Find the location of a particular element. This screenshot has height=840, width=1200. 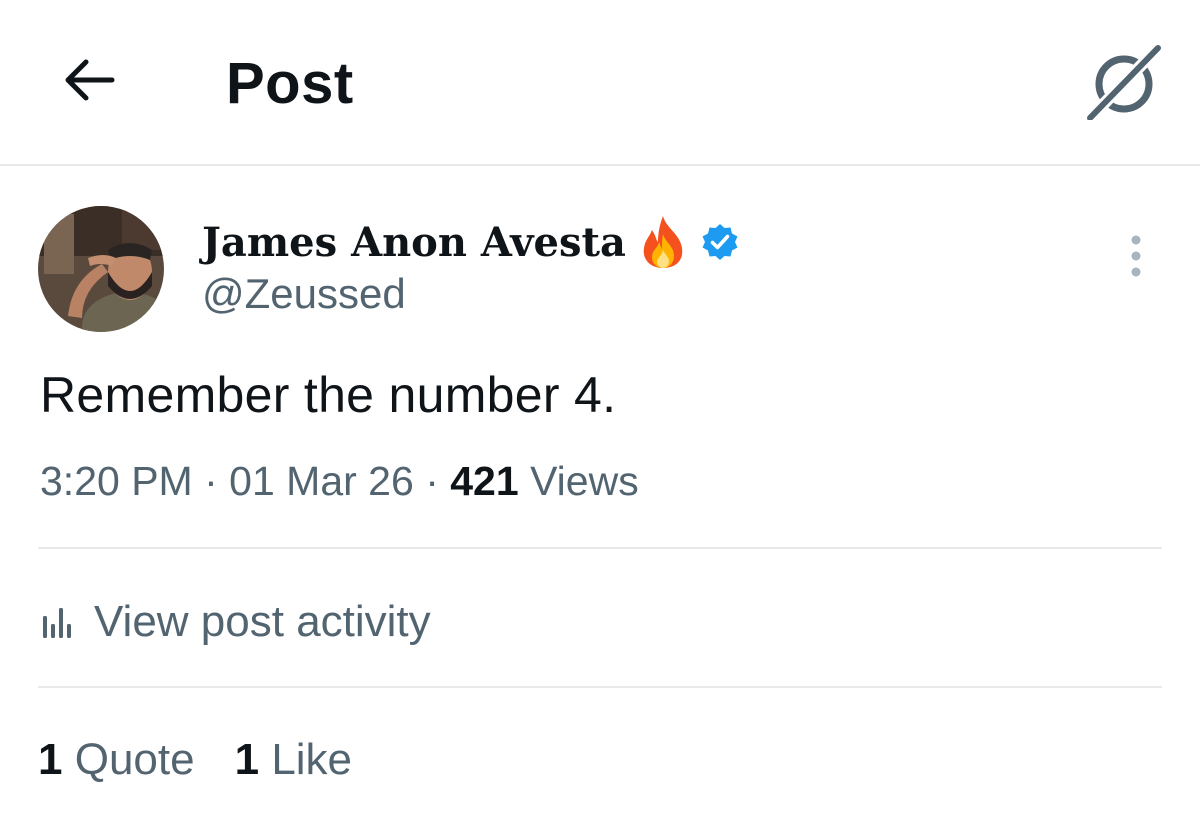

quotes-label: Quote is located at coordinates (134, 759).